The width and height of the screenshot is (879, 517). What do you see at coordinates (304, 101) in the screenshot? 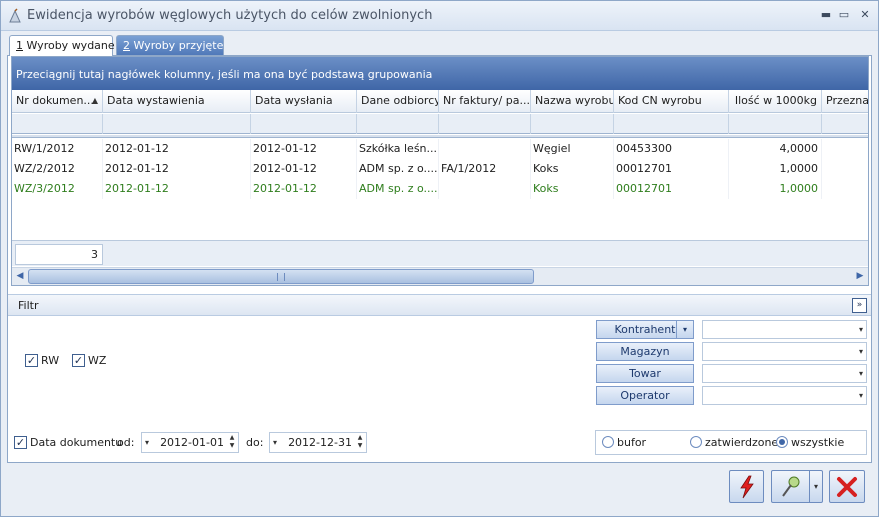
I see `column-header-data-wyslania: Data wysłania` at bounding box center [304, 101].